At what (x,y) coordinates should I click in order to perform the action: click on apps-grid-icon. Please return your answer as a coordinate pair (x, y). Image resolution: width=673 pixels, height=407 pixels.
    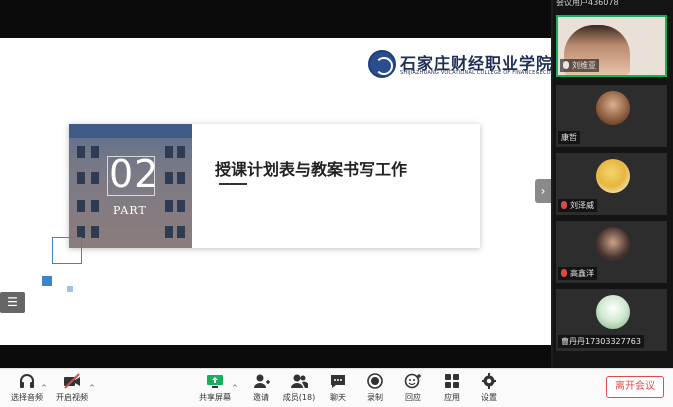
    Looking at the image, I should click on (452, 381).